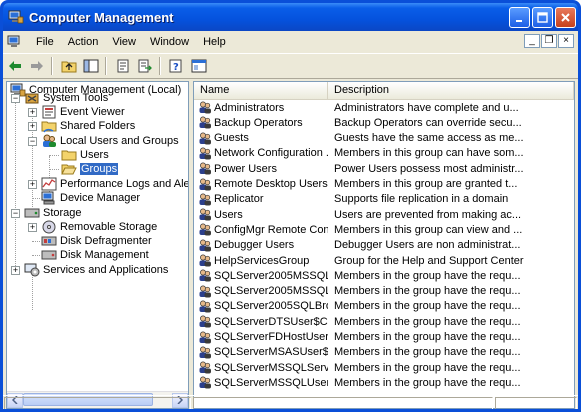 The height and width of the screenshot is (412, 581). Describe the element at coordinates (290, 42) in the screenshot. I see `menu-bar: File Action View Window Help _ ❐ ×` at that location.